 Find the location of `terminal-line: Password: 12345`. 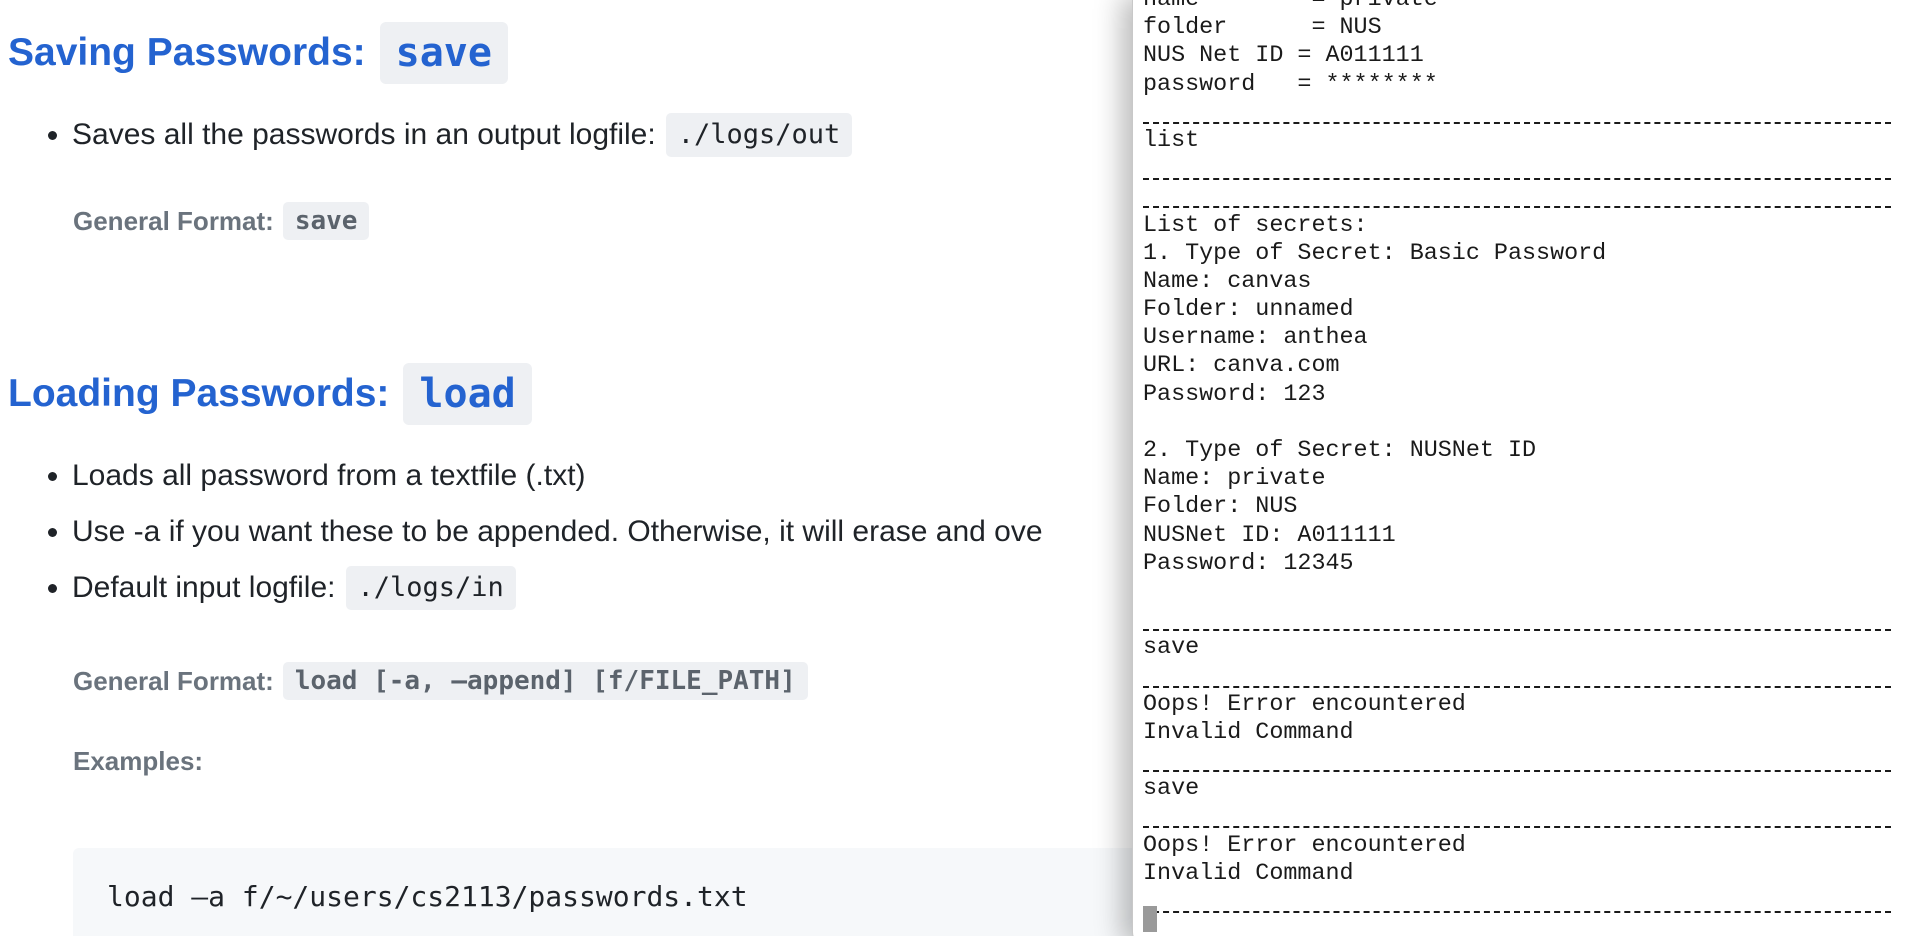

terminal-line: Password: 12345 is located at coordinates (1248, 563).